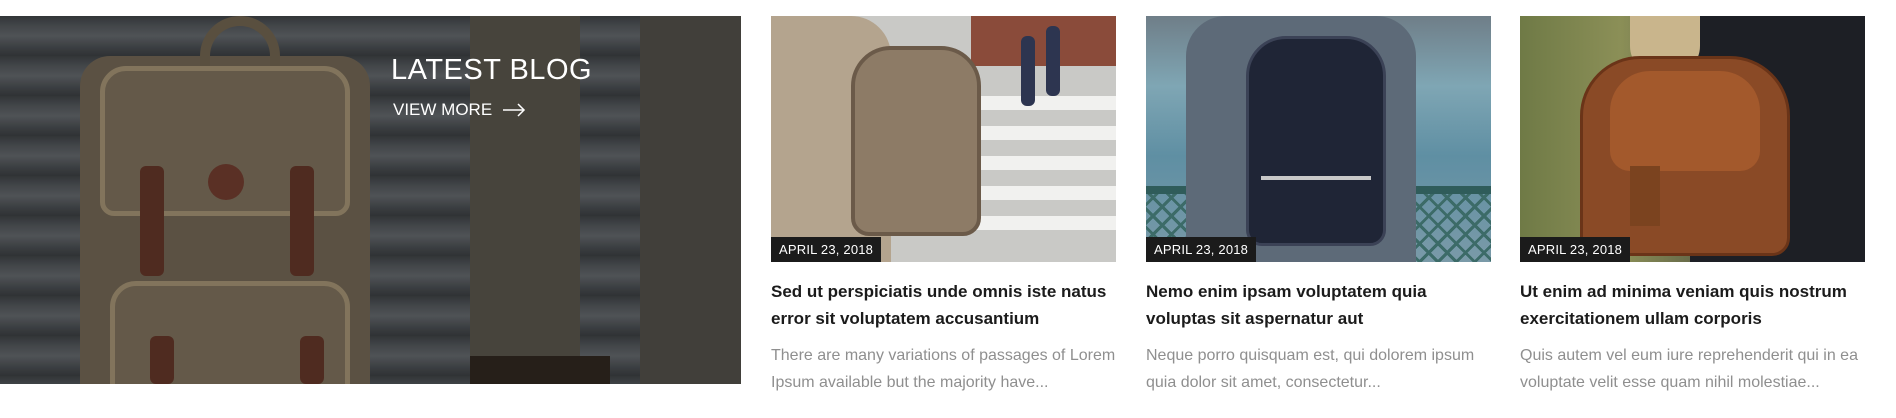 The width and height of the screenshot is (1896, 418). I want to click on image-building, so click(1043, 41).